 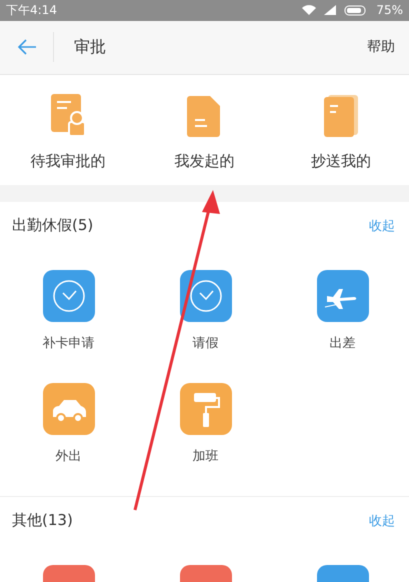 I want to click on app-item: 出差, so click(x=341, y=326).